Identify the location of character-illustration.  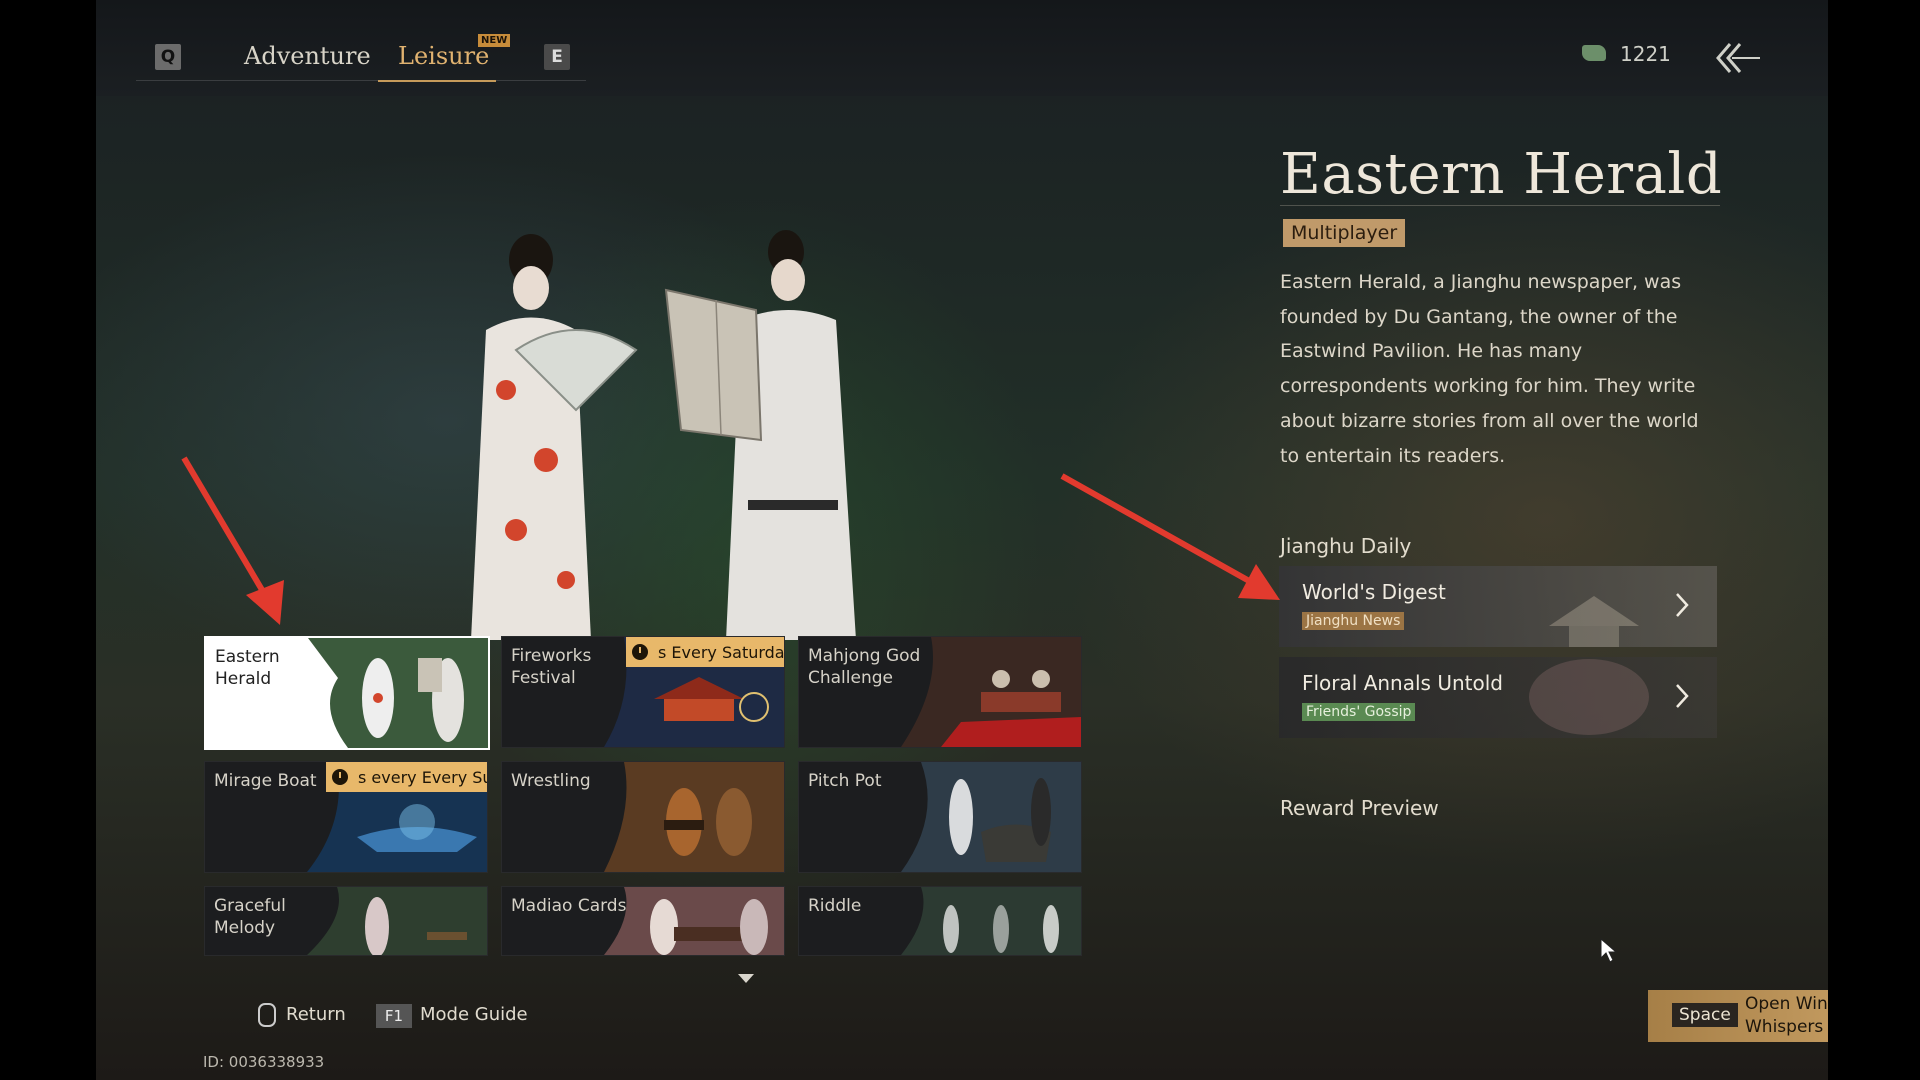
(663, 435).